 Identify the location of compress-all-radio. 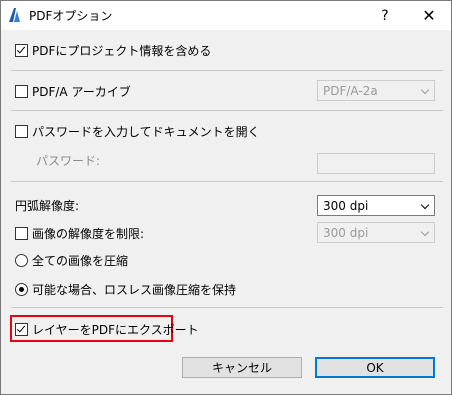
(21, 260).